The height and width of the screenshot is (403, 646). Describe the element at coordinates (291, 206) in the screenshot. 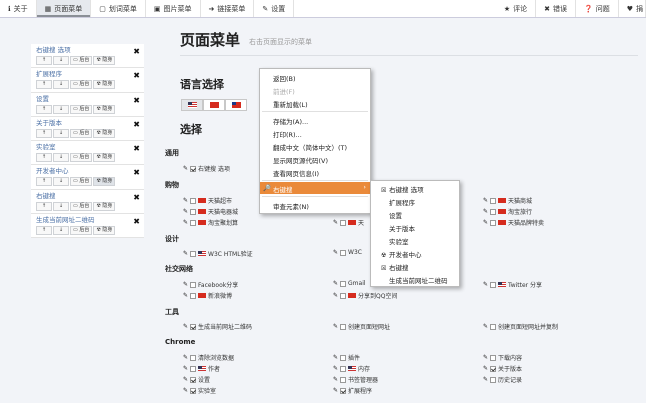

I see `menu-item-inspect: 审查元素(N)` at that location.